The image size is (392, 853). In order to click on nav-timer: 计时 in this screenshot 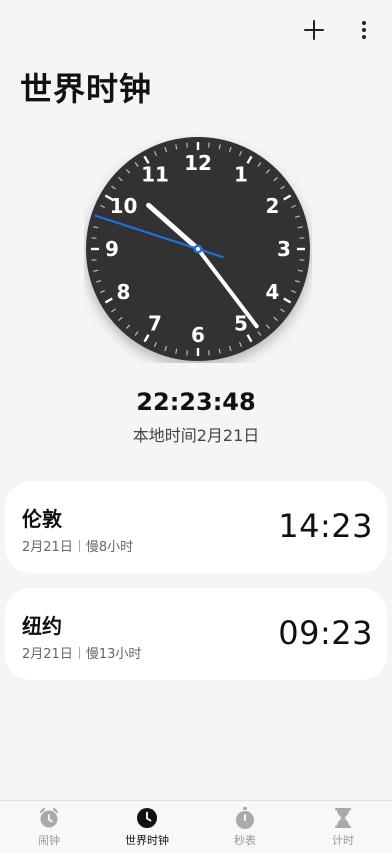, I will do `click(343, 827)`.